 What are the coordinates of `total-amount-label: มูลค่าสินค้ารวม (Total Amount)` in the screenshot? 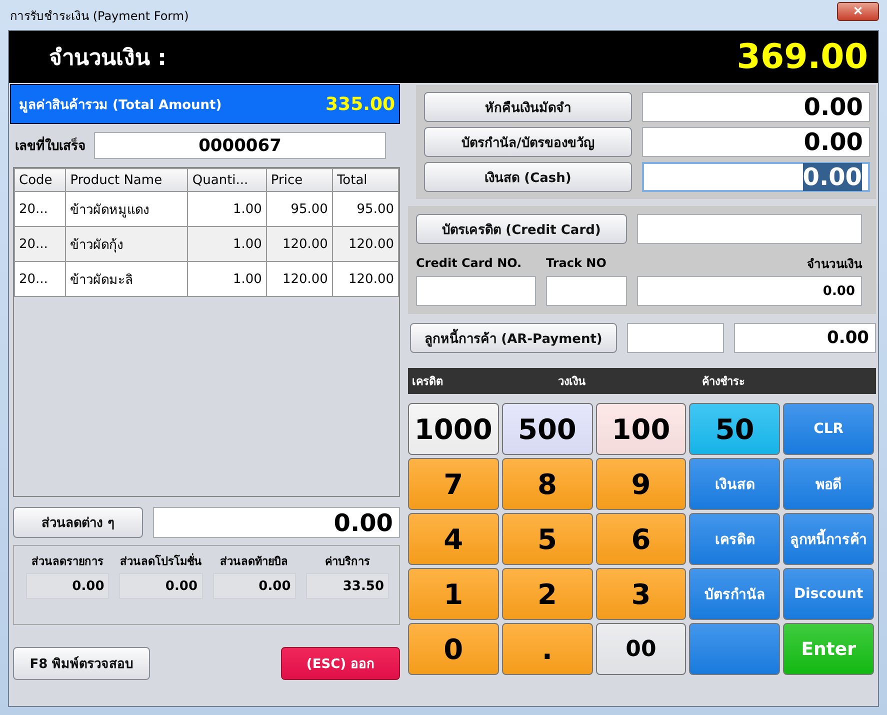 It's located at (120, 105).